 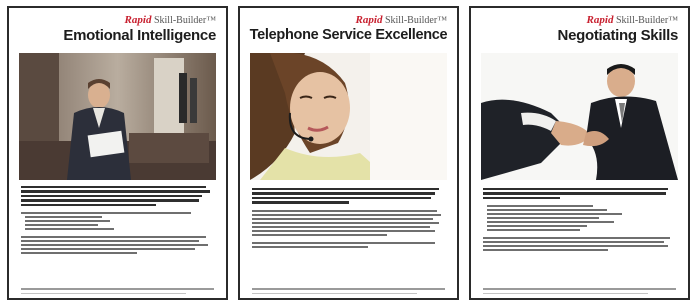 What do you see at coordinates (117, 116) in the screenshot?
I see `cover-photo-businessman` at bounding box center [117, 116].